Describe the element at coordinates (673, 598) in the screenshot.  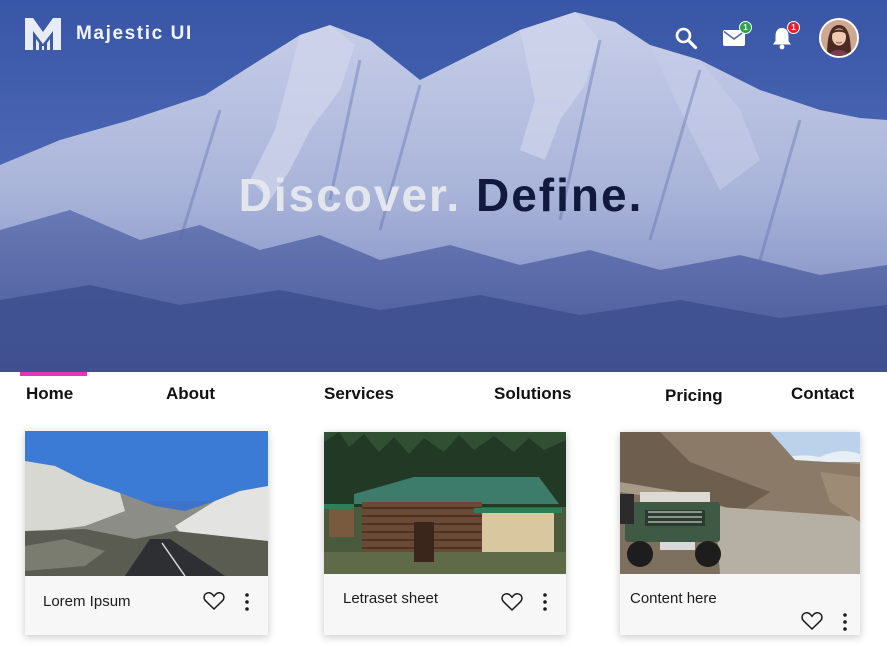
I see `card-title: Content here` at that location.